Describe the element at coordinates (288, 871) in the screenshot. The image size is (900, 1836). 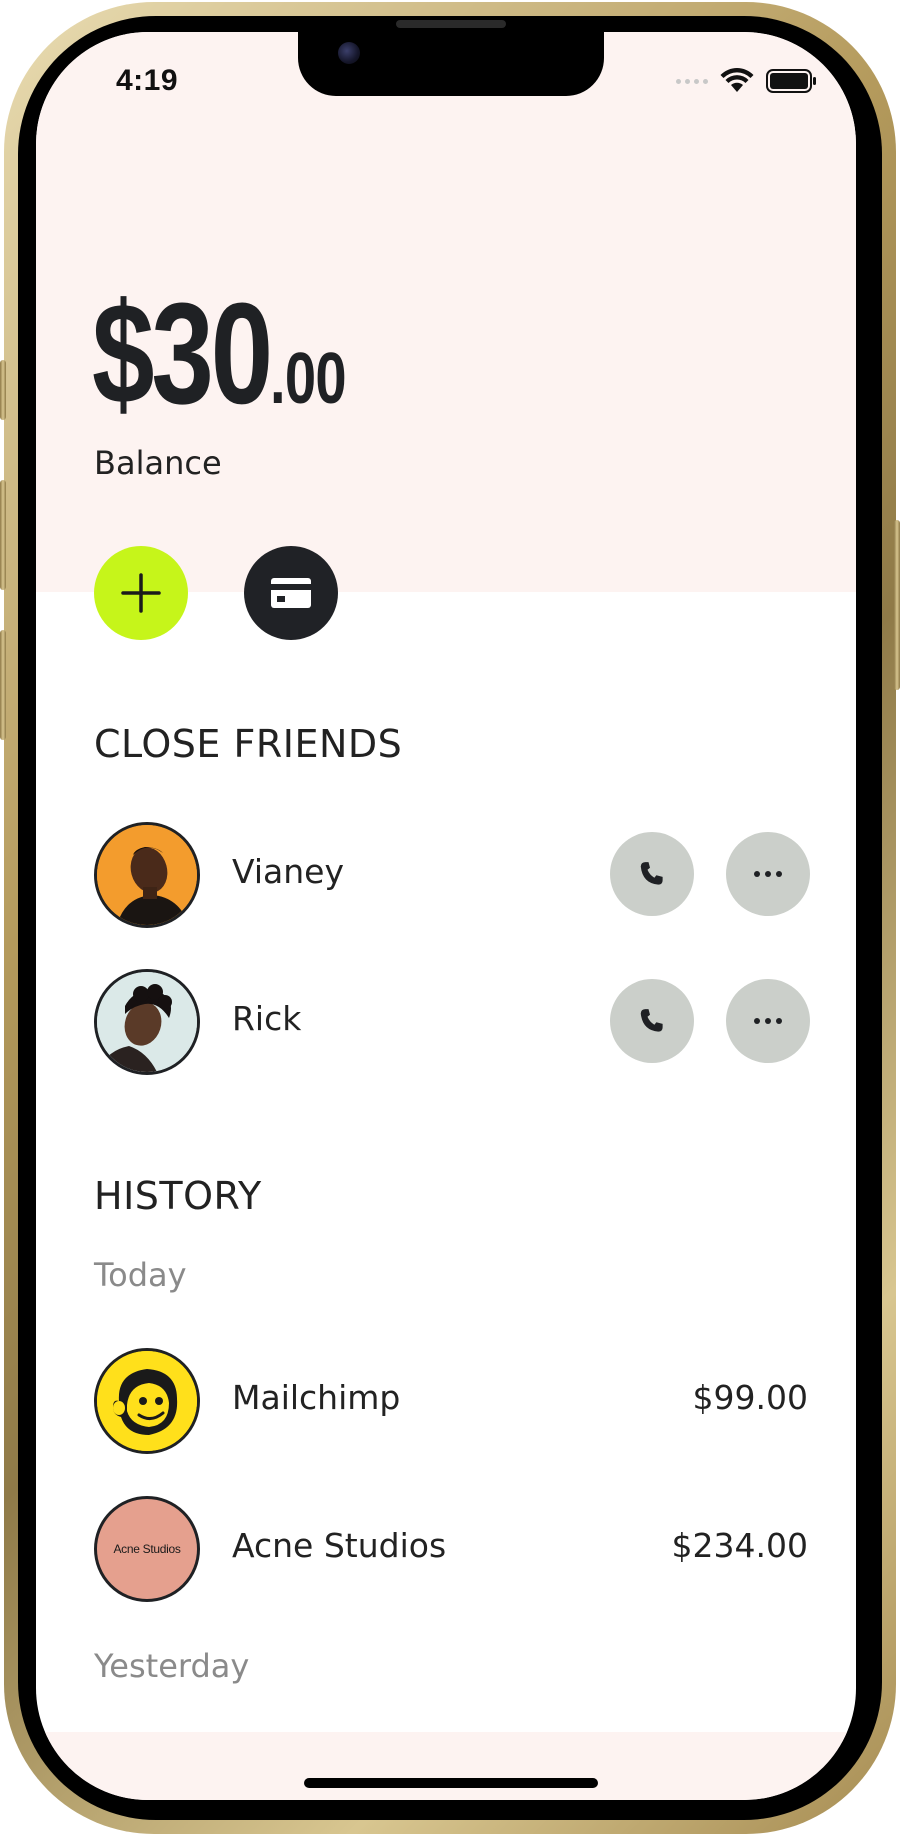
I see `friend-name: Vianey` at that location.